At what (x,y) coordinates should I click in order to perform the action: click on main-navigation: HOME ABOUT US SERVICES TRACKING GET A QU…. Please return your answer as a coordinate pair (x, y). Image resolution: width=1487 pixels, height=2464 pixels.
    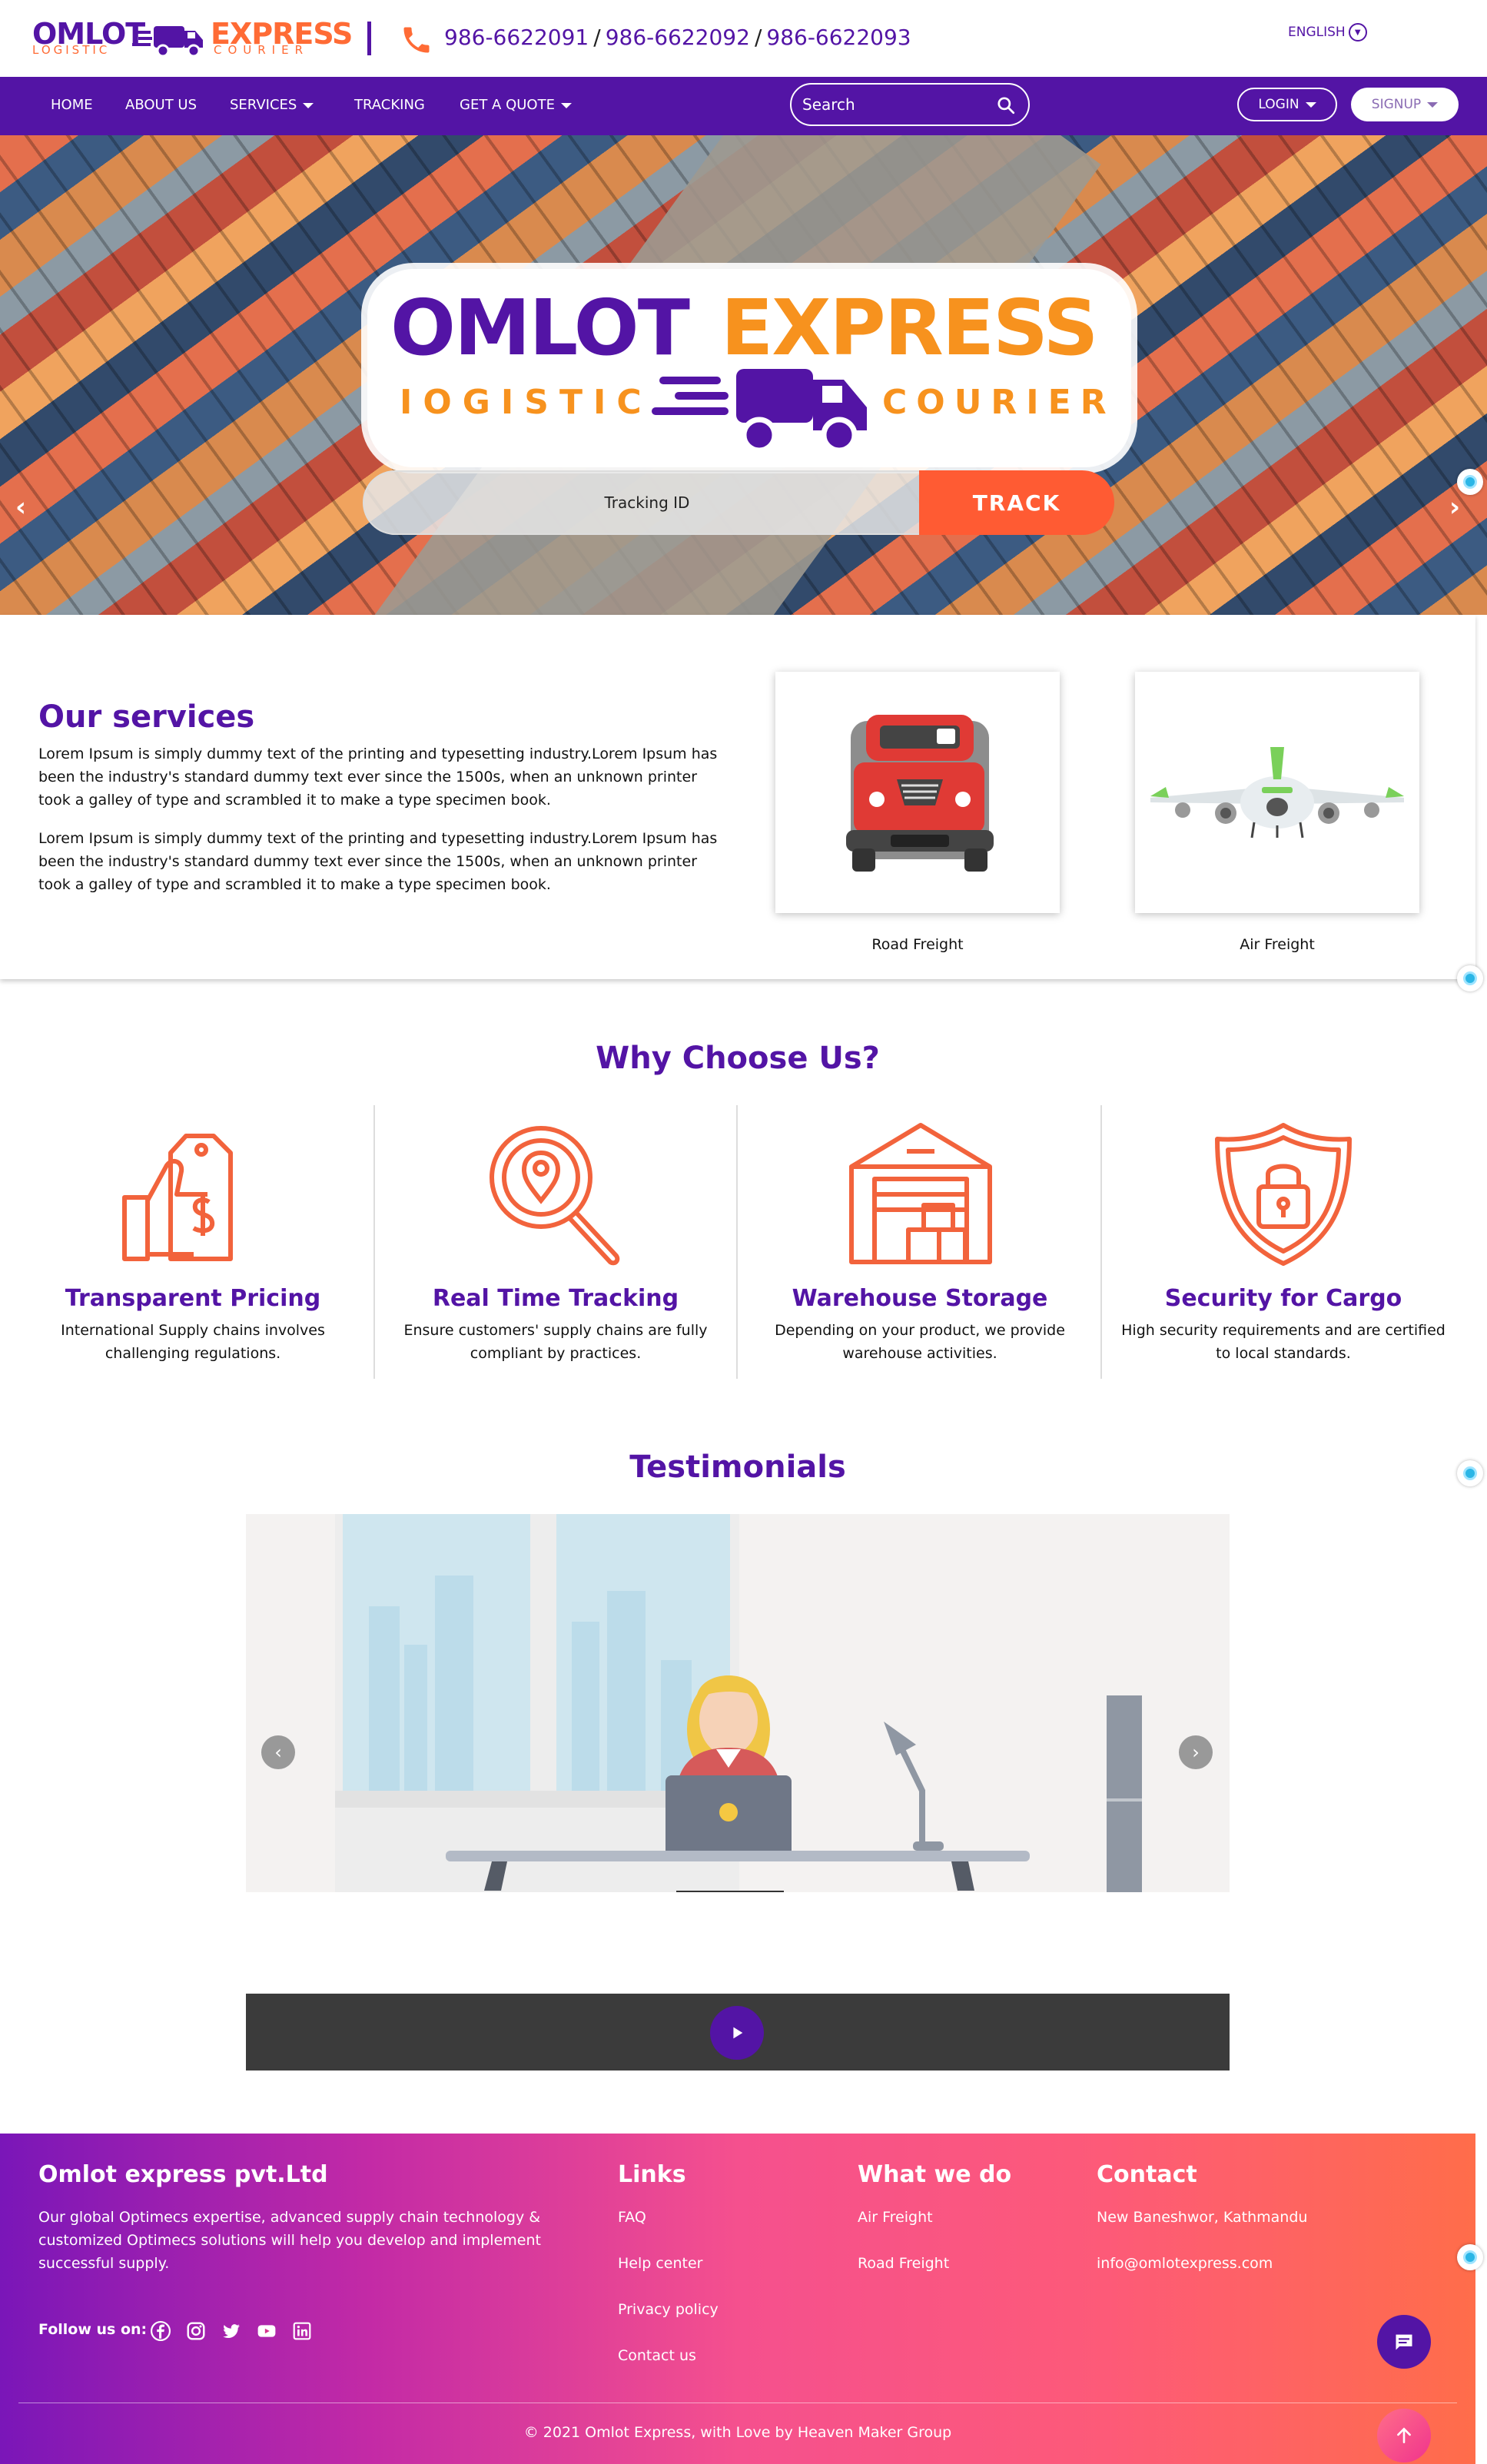
    Looking at the image, I should click on (743, 106).